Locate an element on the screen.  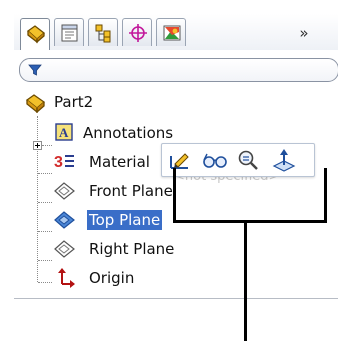
tab-feature-manager is located at coordinates (35, 34).